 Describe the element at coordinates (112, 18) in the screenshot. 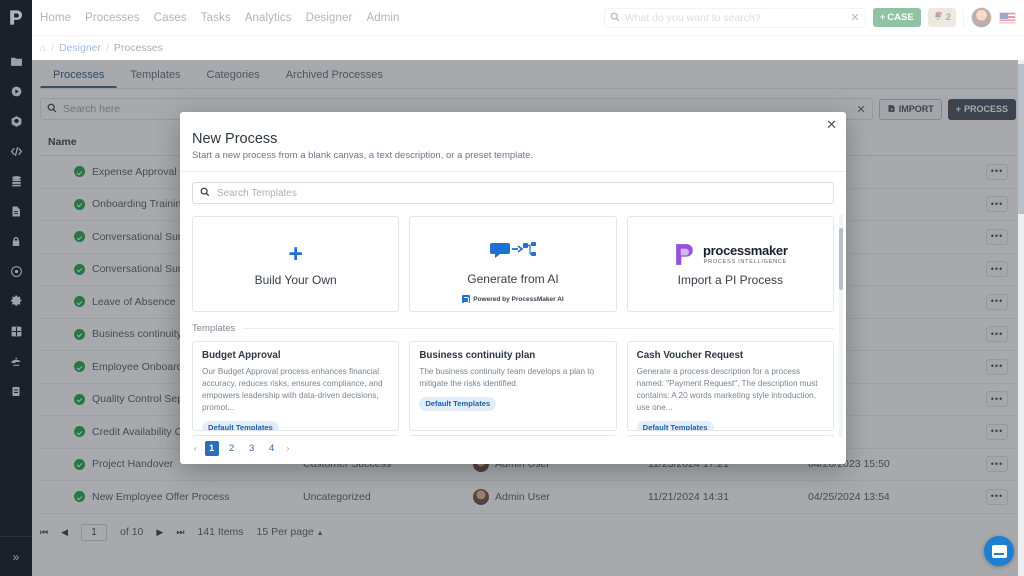

I see `nav-item-processes: Processes` at that location.